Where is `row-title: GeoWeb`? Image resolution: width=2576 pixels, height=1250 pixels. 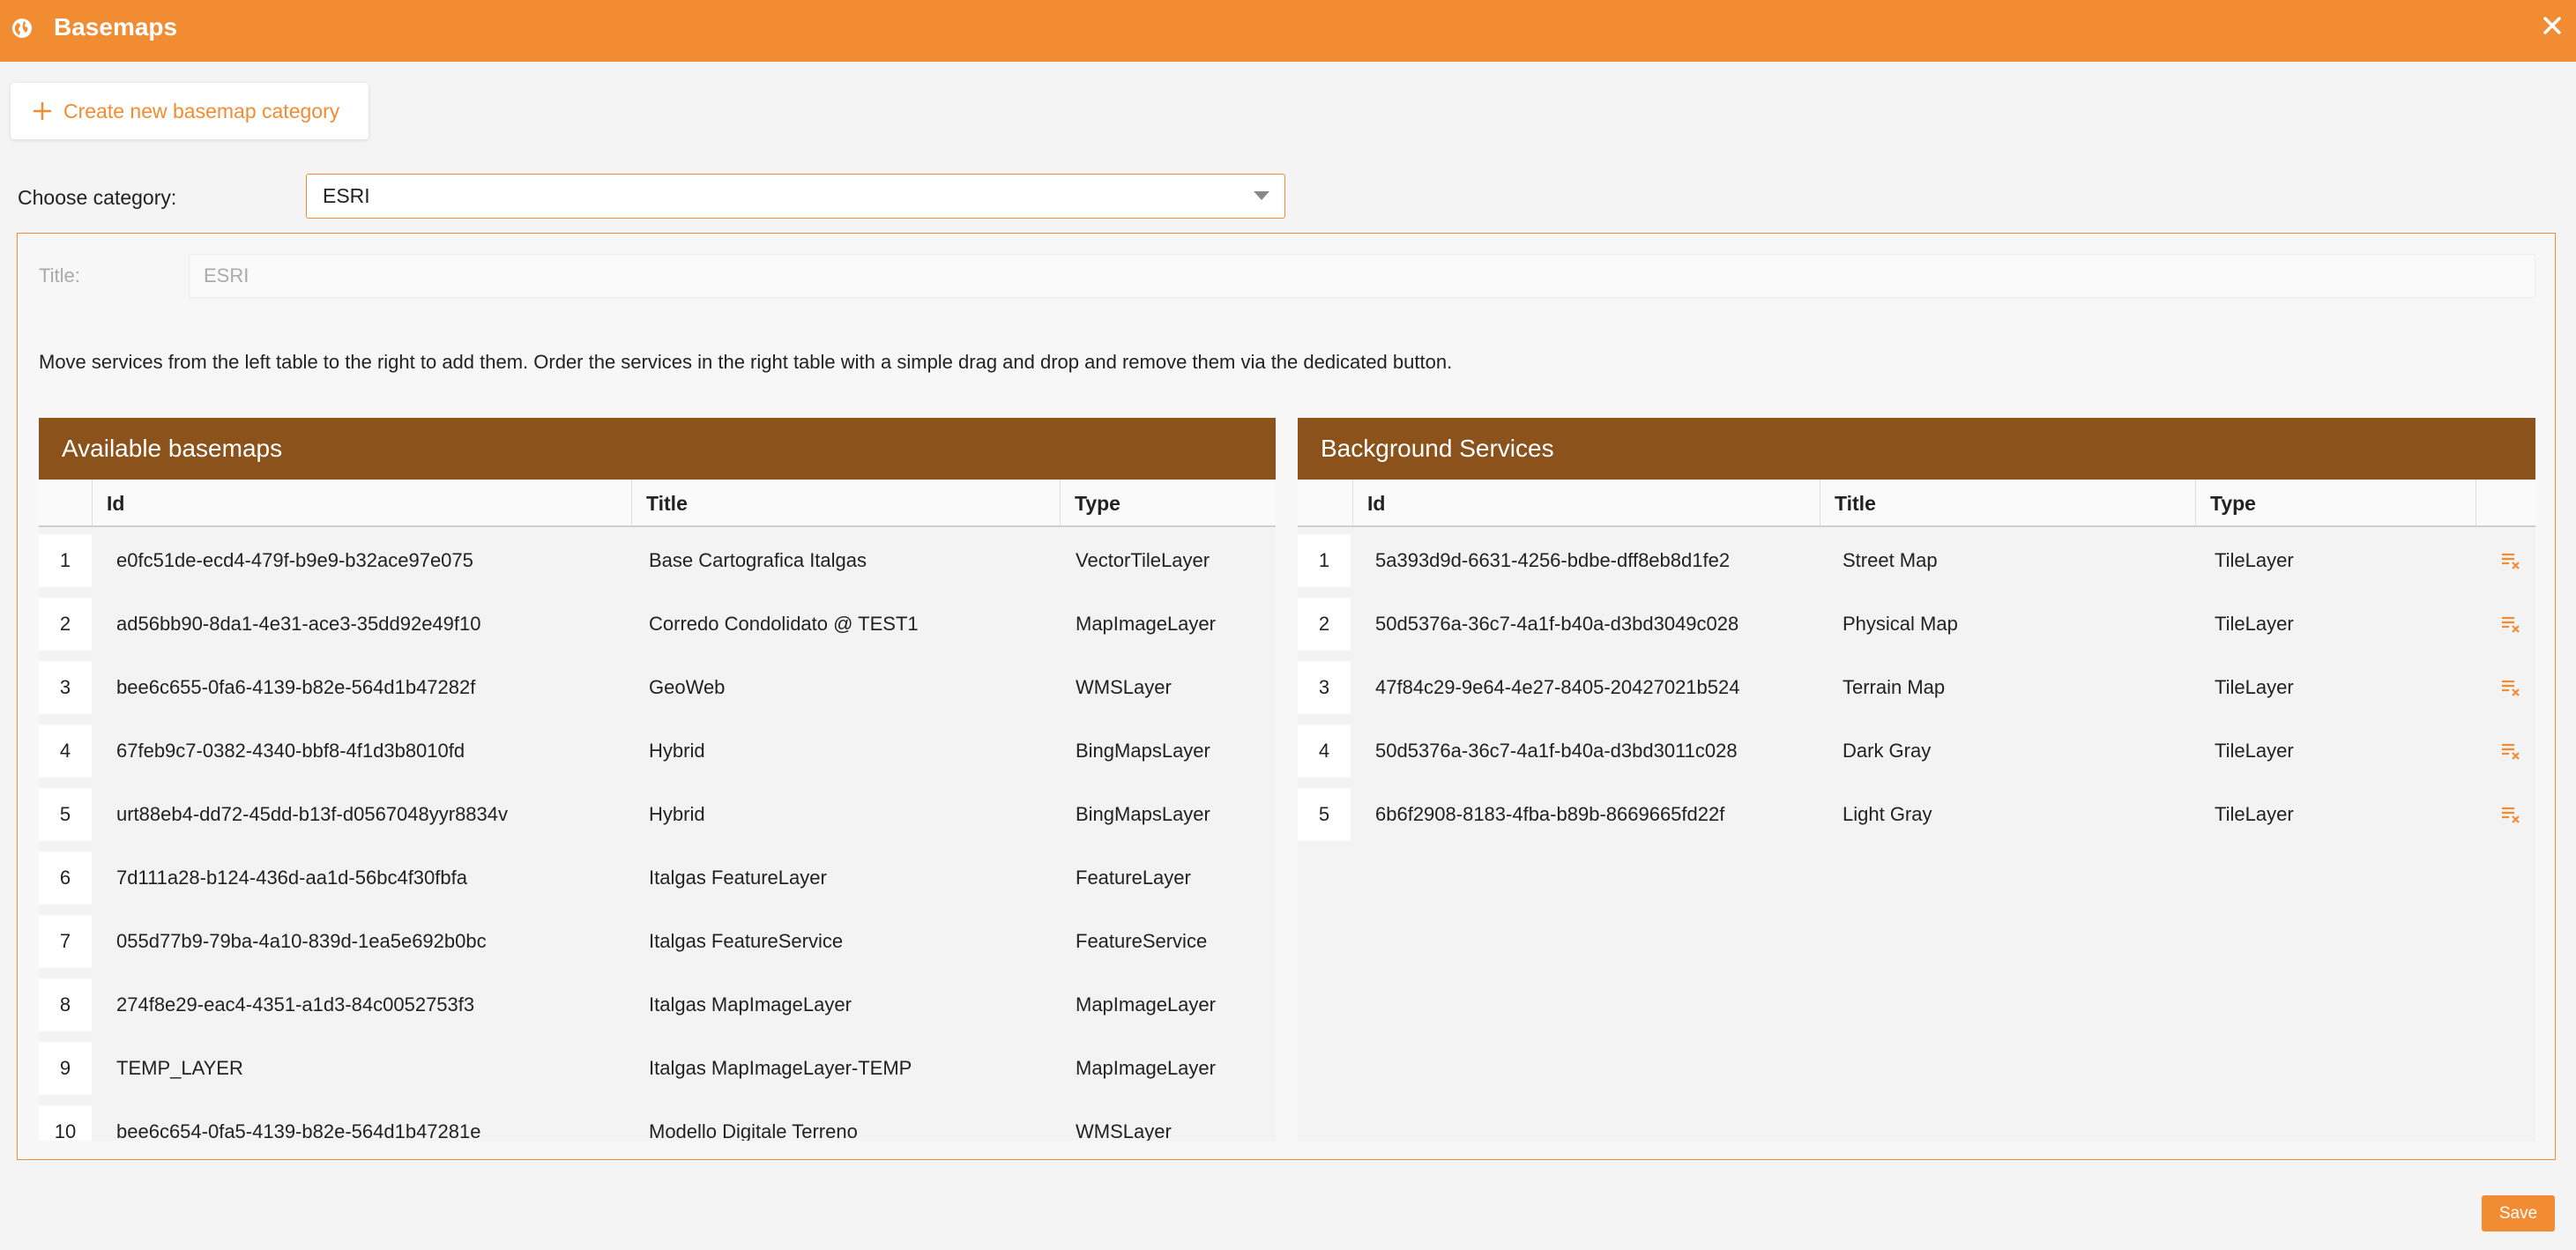 row-title: GeoWeb is located at coordinates (687, 687).